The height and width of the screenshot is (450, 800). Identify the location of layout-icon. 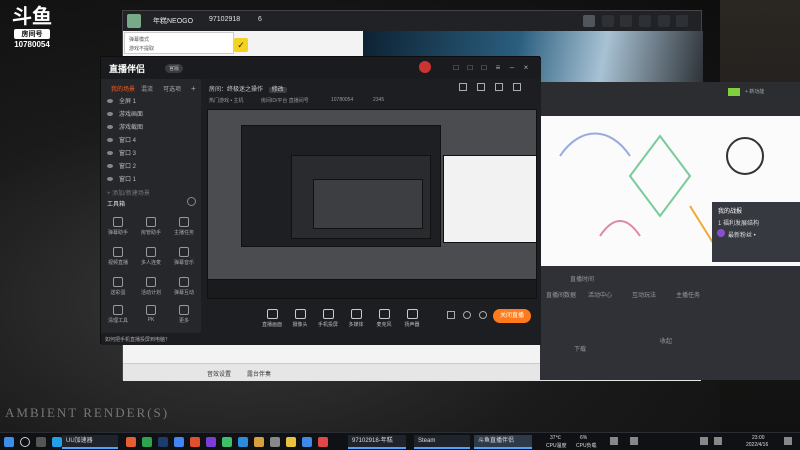
(517, 87).